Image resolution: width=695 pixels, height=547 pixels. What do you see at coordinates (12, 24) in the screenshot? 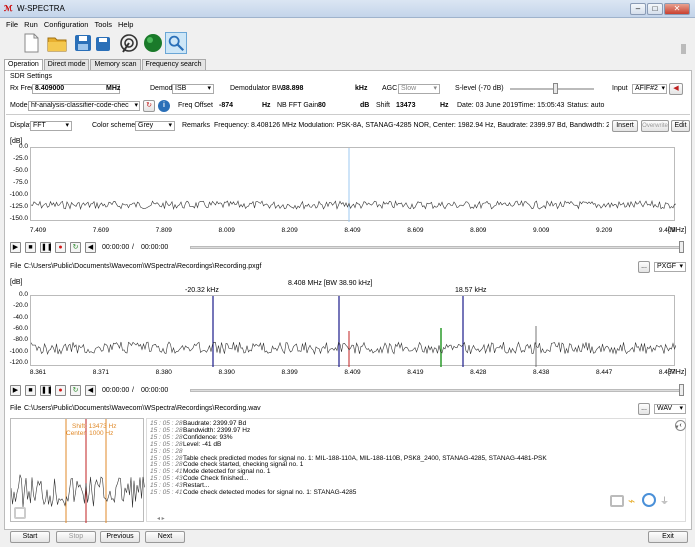
I see `menu-file: File` at bounding box center [12, 24].